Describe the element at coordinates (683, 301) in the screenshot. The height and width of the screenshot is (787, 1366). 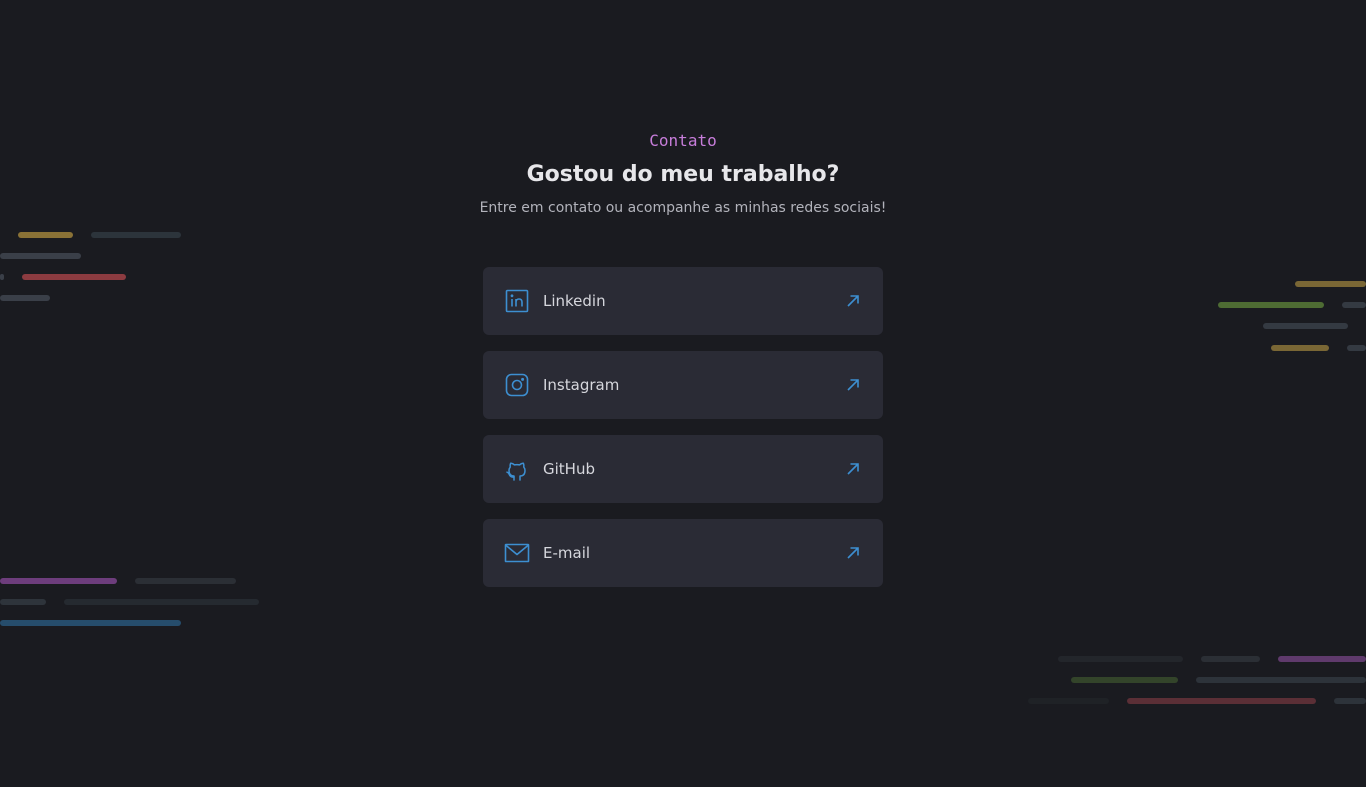
I see `linkedin-link: Linkedin` at that location.